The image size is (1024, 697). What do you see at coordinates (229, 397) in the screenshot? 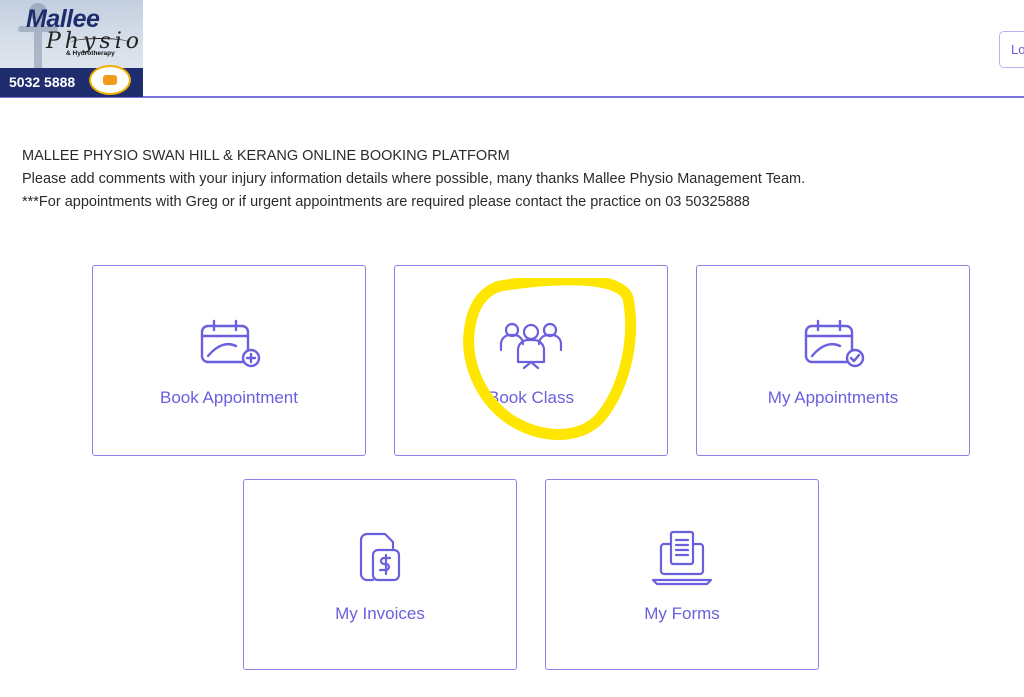
I see `book-appointment-label: Book Appointment` at bounding box center [229, 397].